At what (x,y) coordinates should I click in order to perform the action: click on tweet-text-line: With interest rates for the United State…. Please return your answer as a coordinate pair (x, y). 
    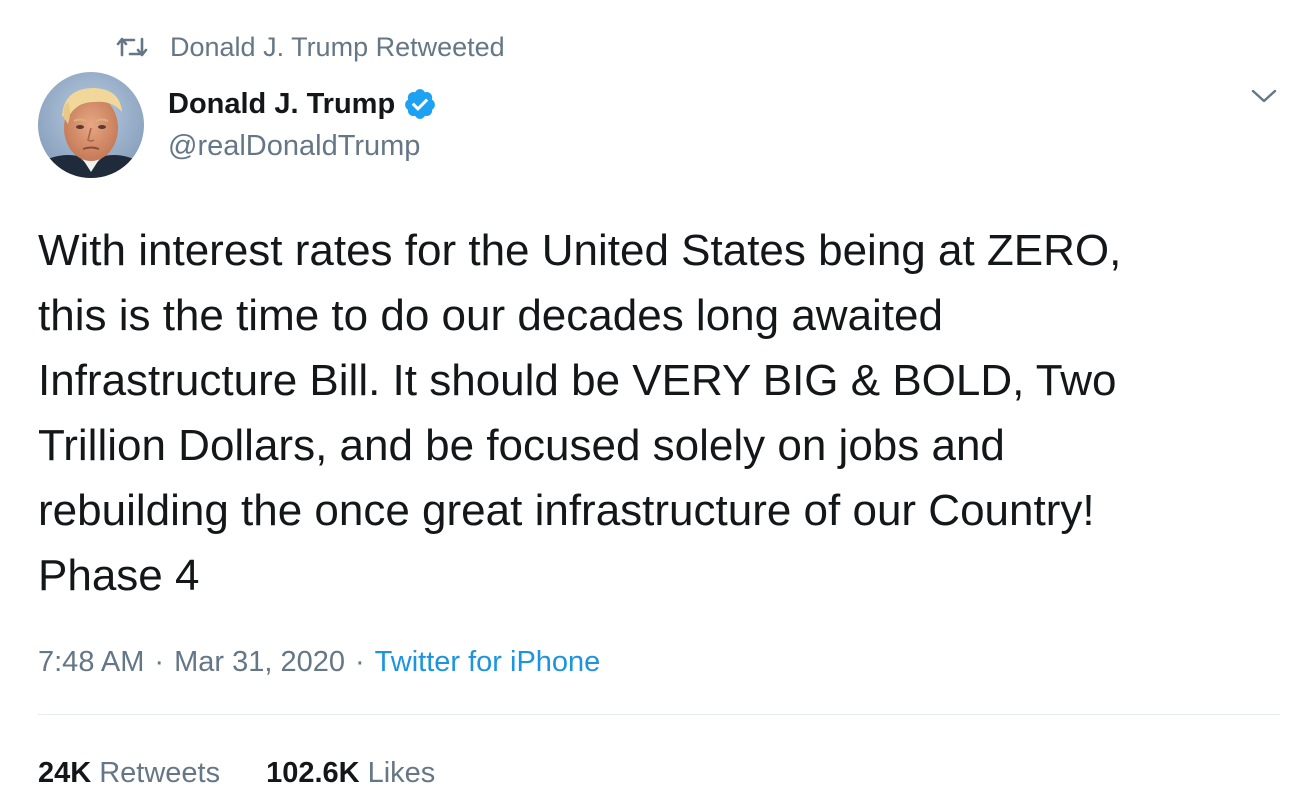
    Looking at the image, I should click on (580, 250).